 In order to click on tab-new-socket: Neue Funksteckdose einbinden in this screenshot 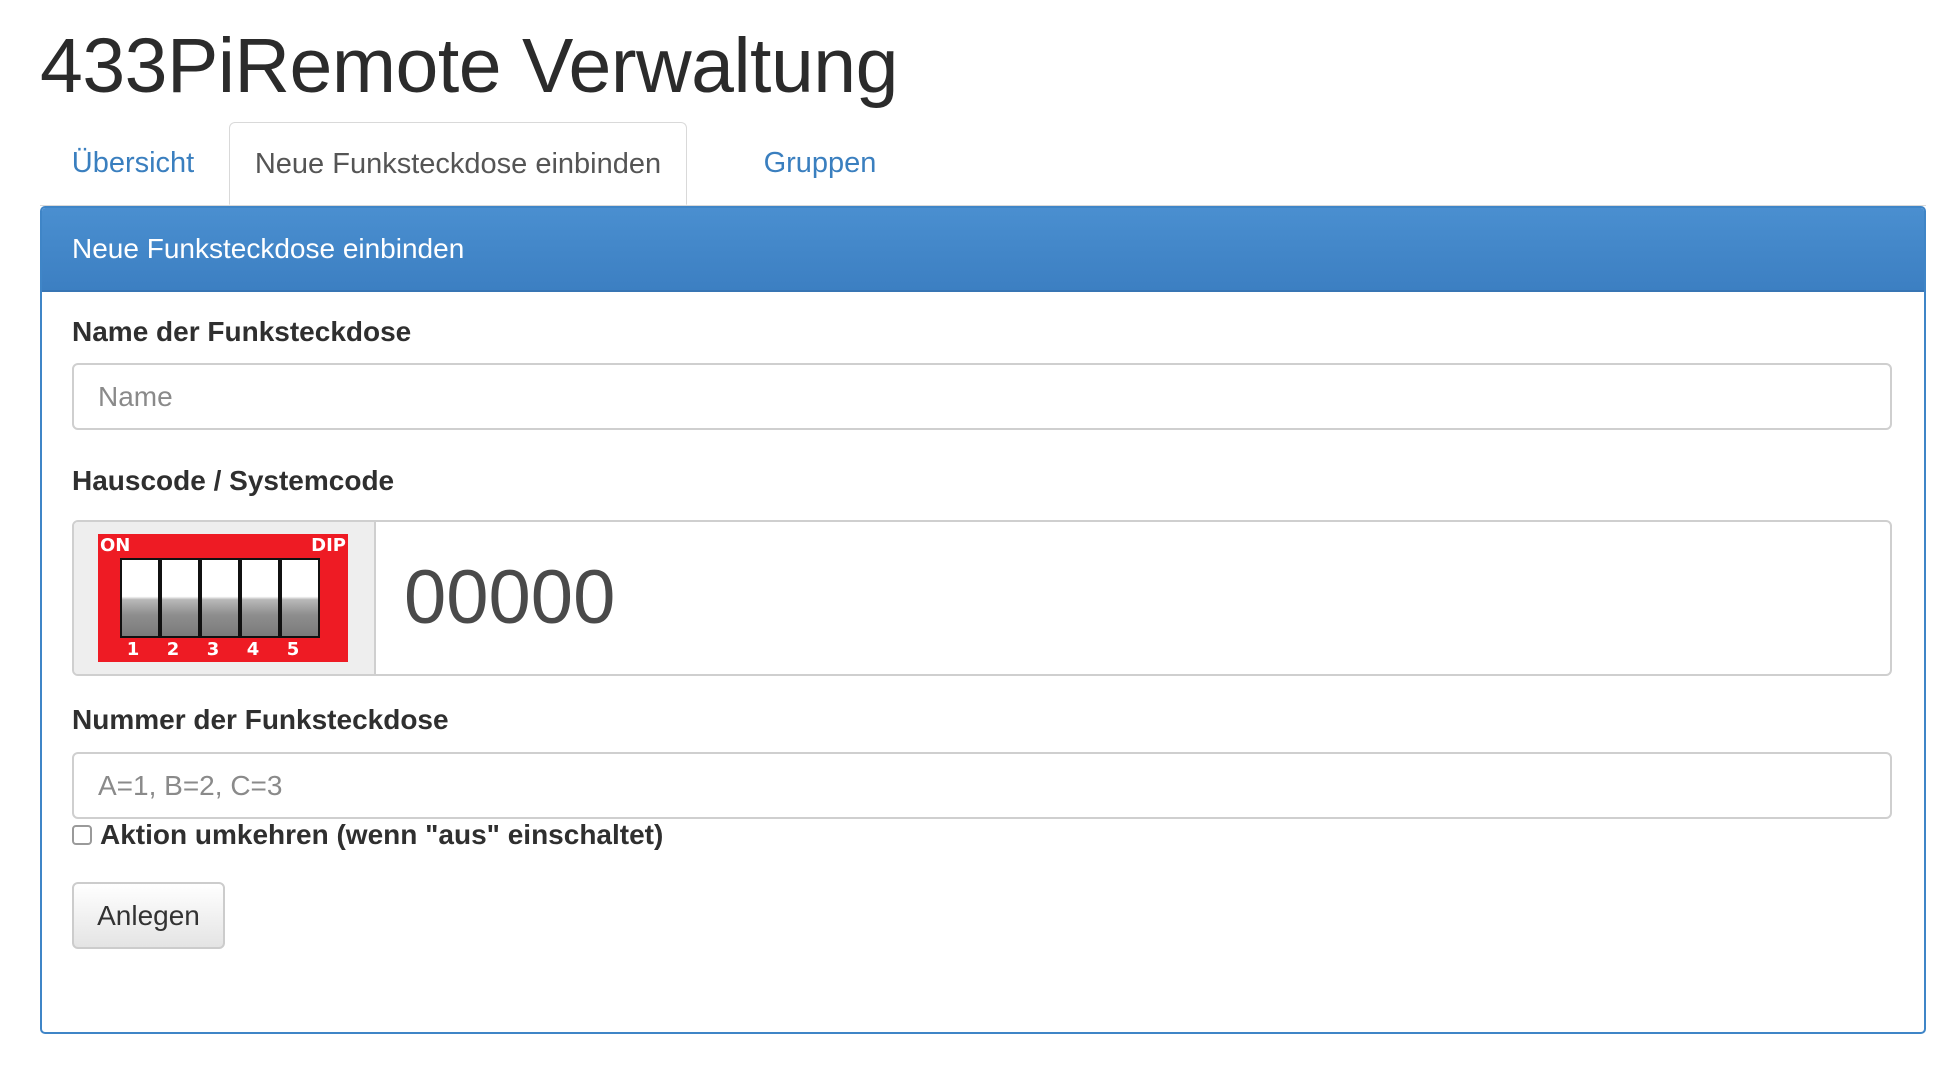, I will do `click(458, 163)`.